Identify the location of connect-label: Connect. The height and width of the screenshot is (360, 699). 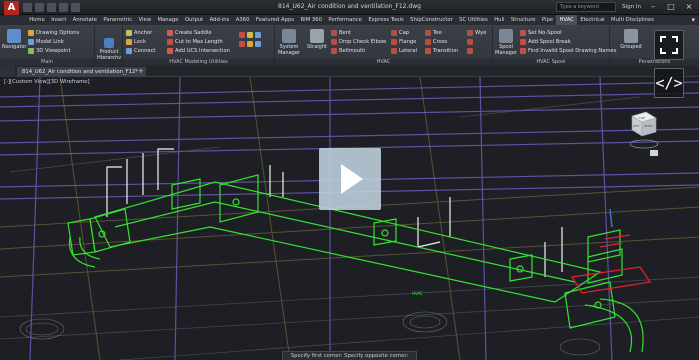
(145, 50).